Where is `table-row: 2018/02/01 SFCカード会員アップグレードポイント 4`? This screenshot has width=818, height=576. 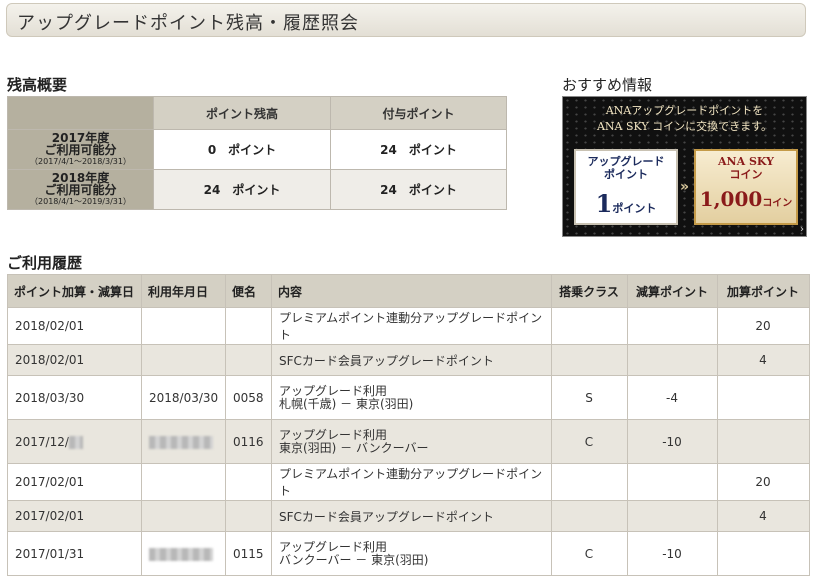
table-row: 2018/02/01 SFCカード会員アップグレードポイント 4 is located at coordinates (408, 360).